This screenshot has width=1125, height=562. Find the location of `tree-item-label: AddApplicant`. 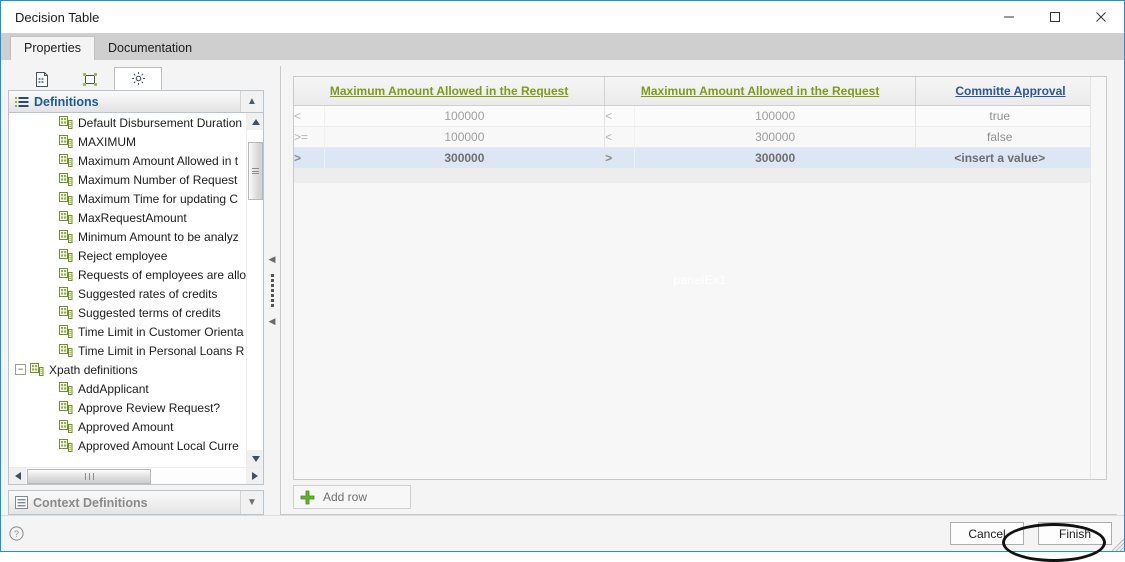

tree-item-label: AddApplicant is located at coordinates (113, 388).